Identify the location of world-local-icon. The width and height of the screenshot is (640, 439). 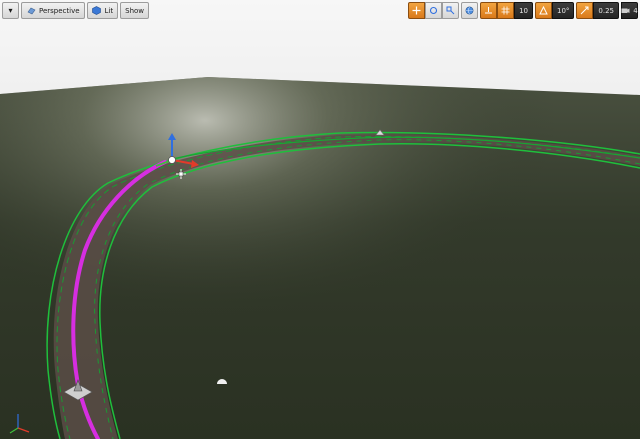
(470, 11).